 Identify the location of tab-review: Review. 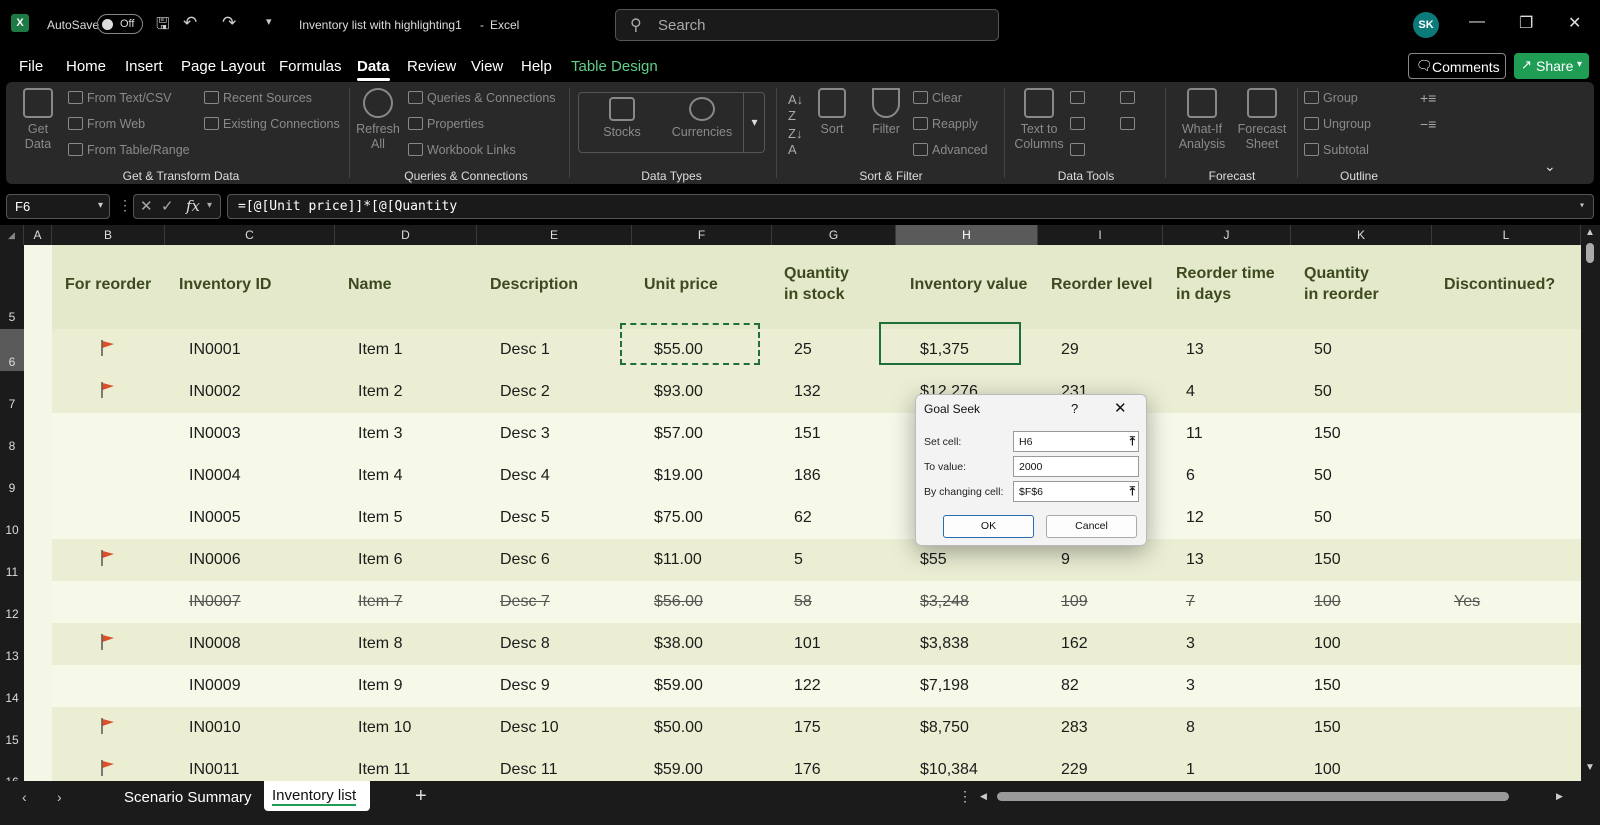
(431, 66).